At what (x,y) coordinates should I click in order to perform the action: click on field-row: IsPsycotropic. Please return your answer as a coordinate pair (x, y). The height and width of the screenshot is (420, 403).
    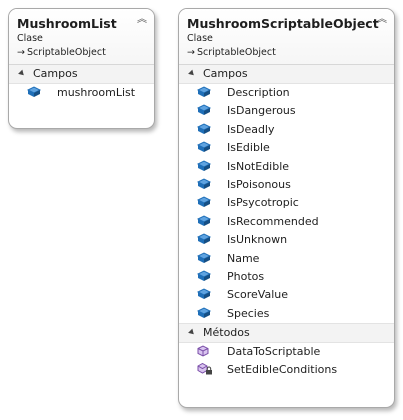
    Looking at the image, I should click on (286, 203).